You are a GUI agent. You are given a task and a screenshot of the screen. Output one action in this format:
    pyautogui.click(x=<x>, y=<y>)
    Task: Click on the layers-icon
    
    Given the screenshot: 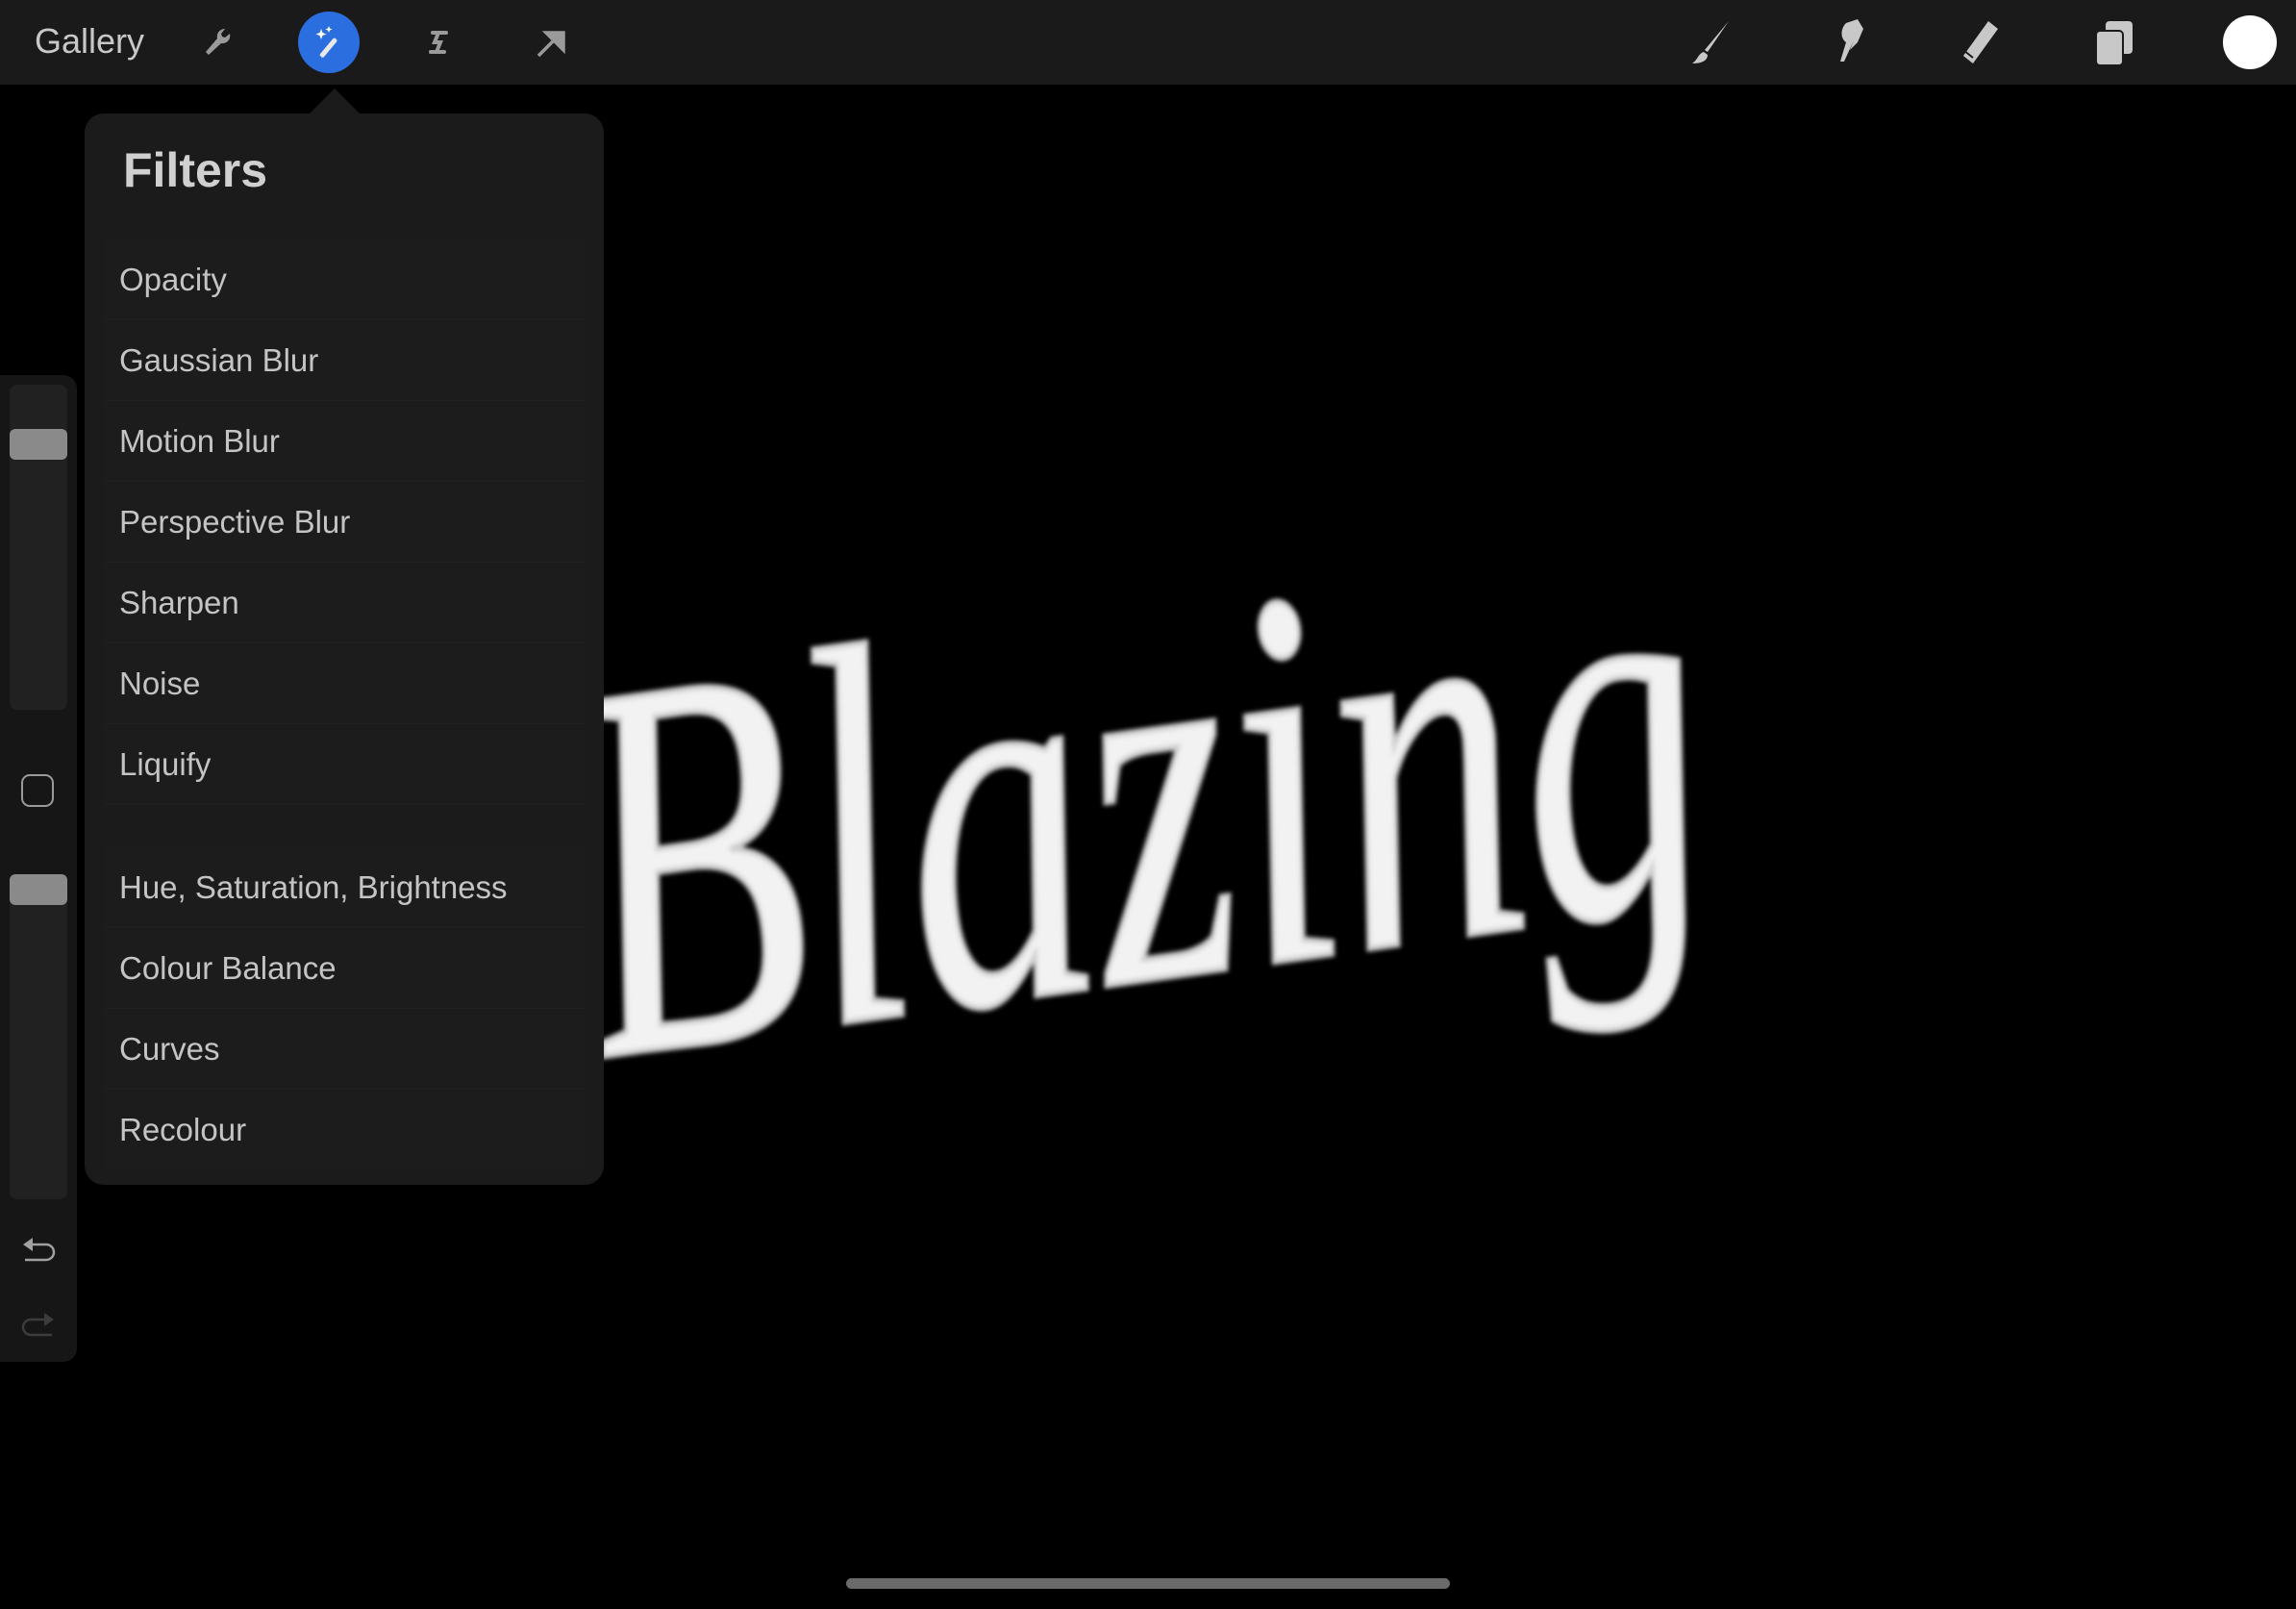 What is the action you would take?
    pyautogui.click(x=2114, y=43)
    